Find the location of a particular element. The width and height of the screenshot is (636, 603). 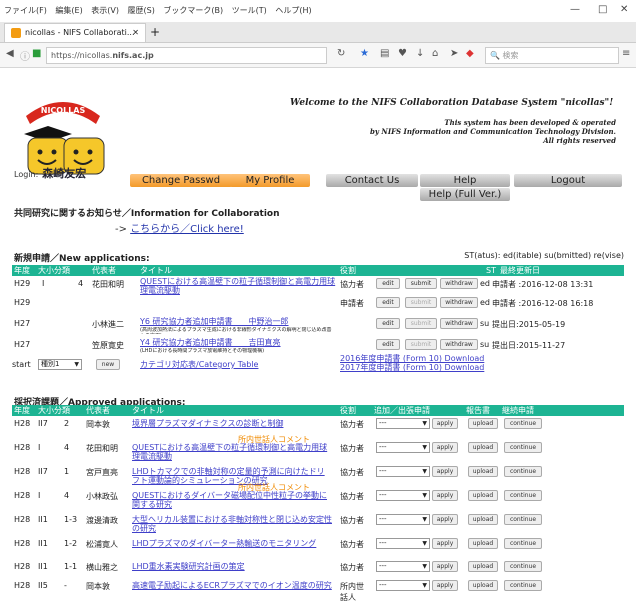

menu-help: ヘルプ(H) is located at coordinates (293, 10).